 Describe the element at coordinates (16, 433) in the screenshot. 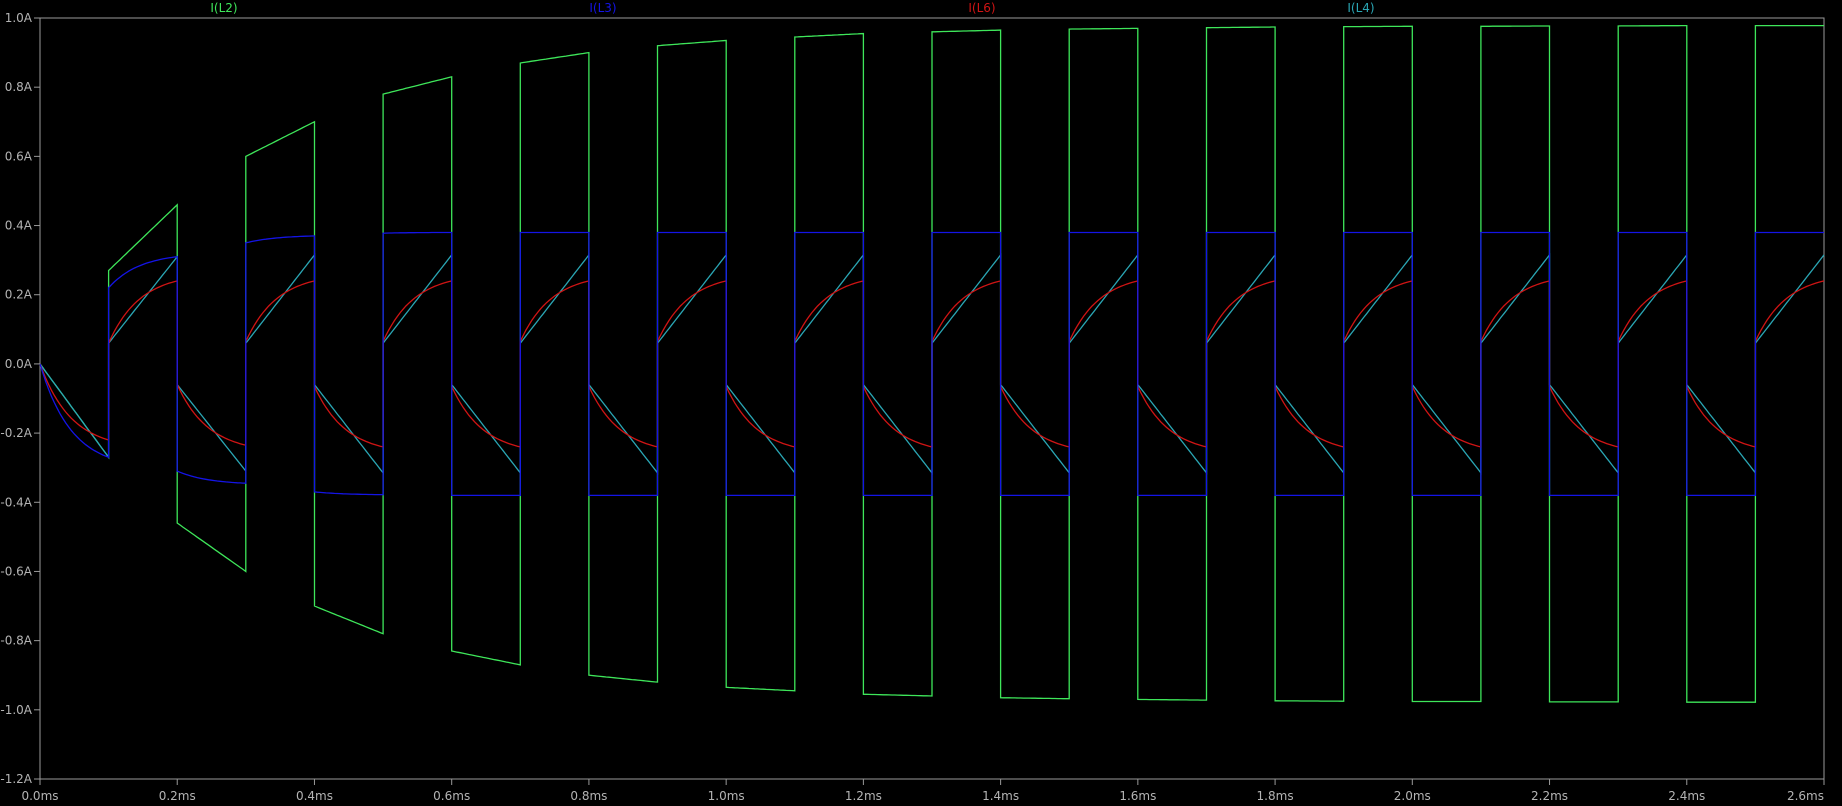

I see `y-tick-label: -0.2A` at that location.